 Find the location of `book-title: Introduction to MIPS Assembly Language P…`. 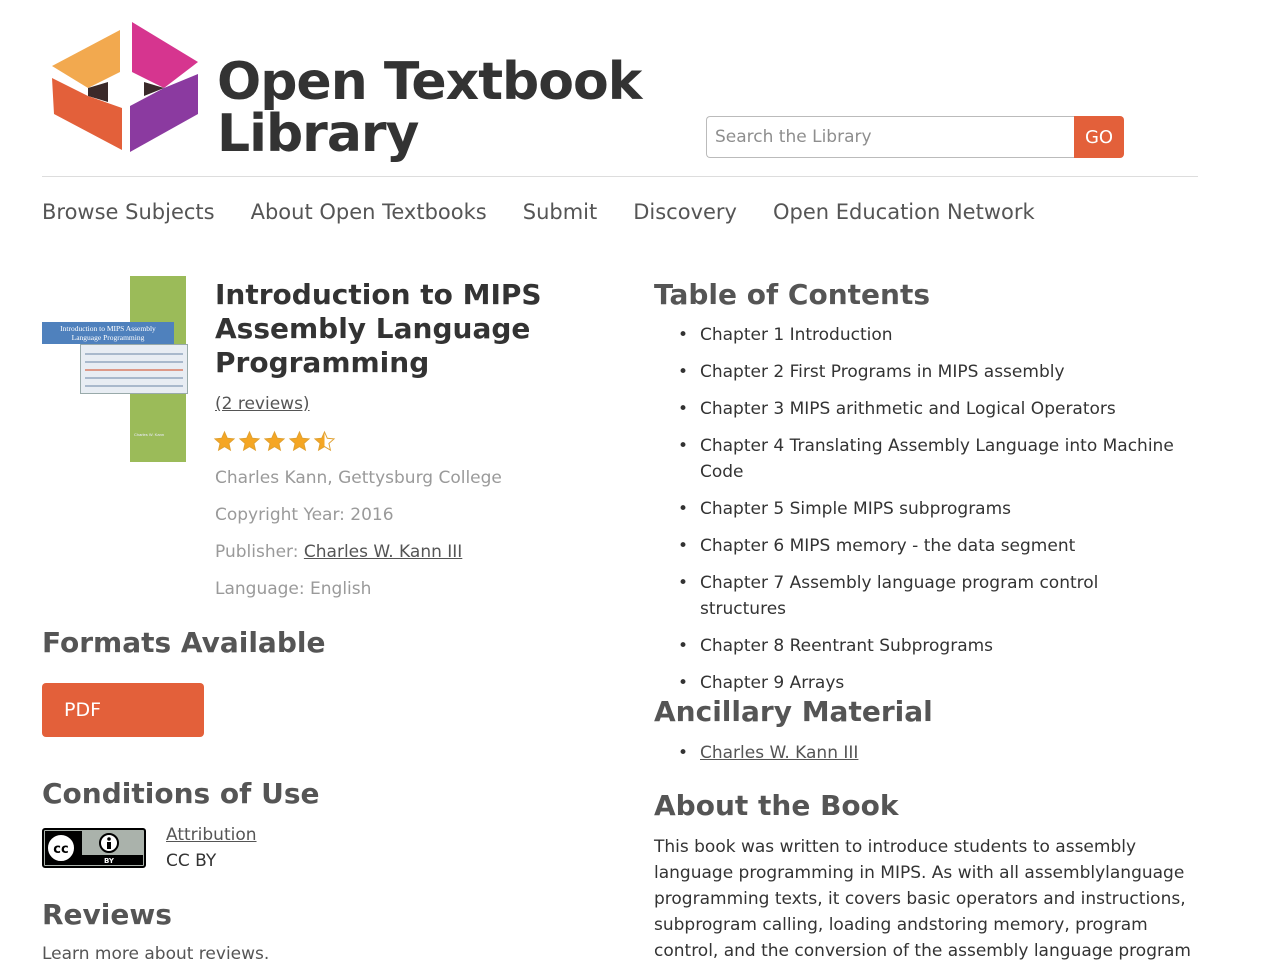

book-title: Introduction to MIPS Assembly Language P… is located at coordinates (378, 328).